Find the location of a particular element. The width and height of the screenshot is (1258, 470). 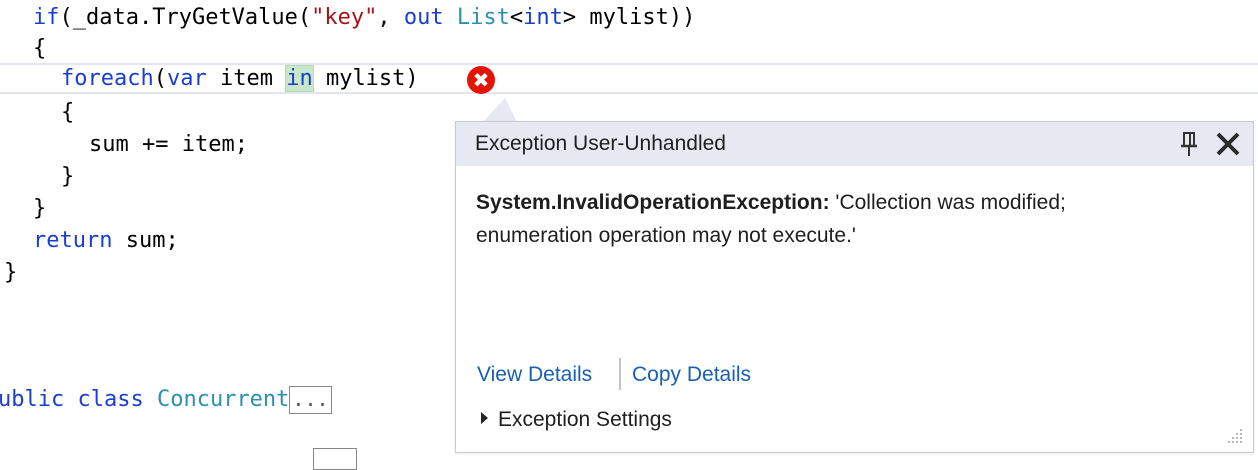

expand-arrow-icon is located at coordinates (484, 418).